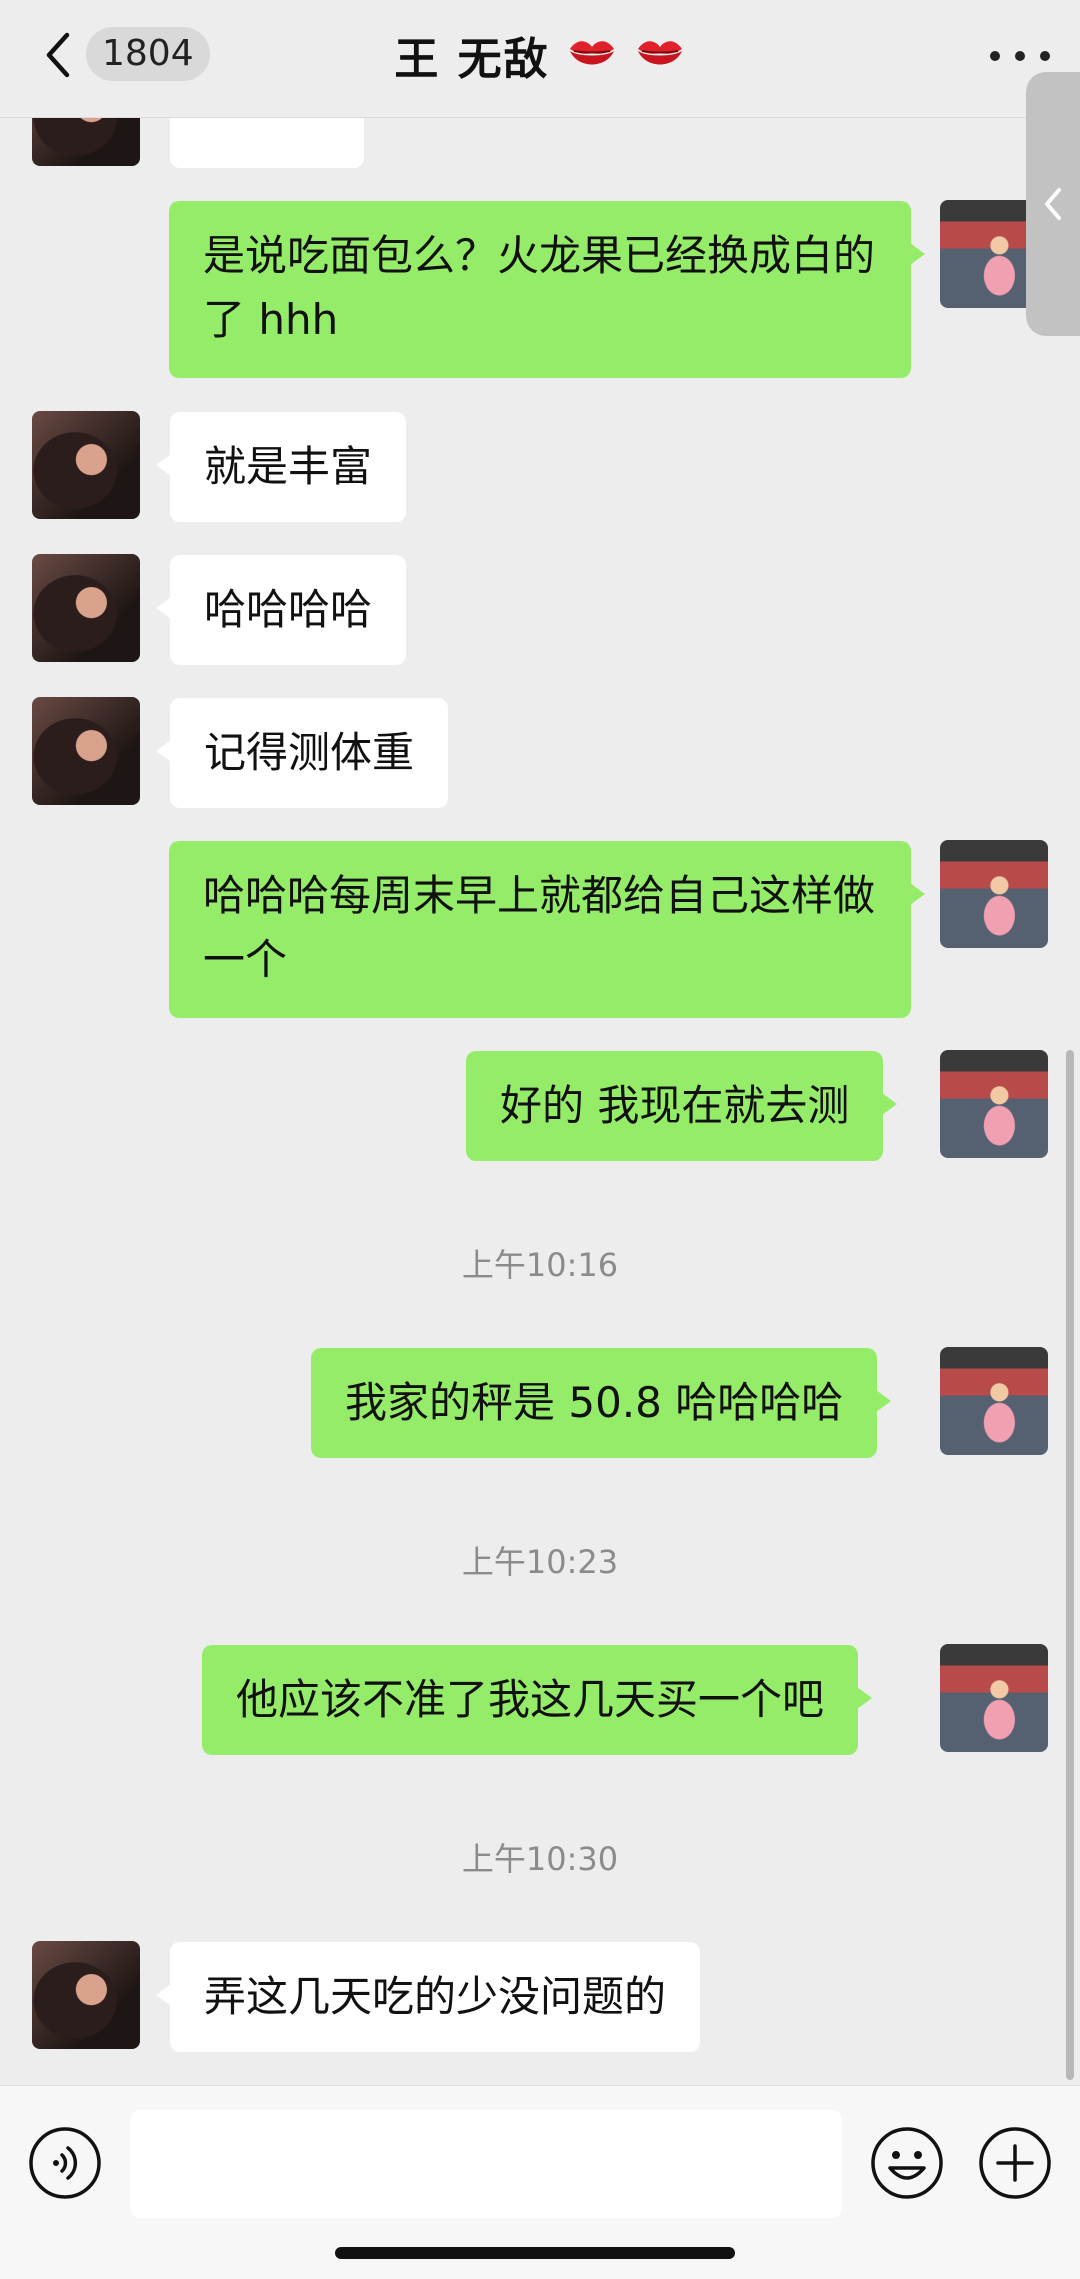  I want to click on chat-title-group: 王 无敌, so click(540, 55).